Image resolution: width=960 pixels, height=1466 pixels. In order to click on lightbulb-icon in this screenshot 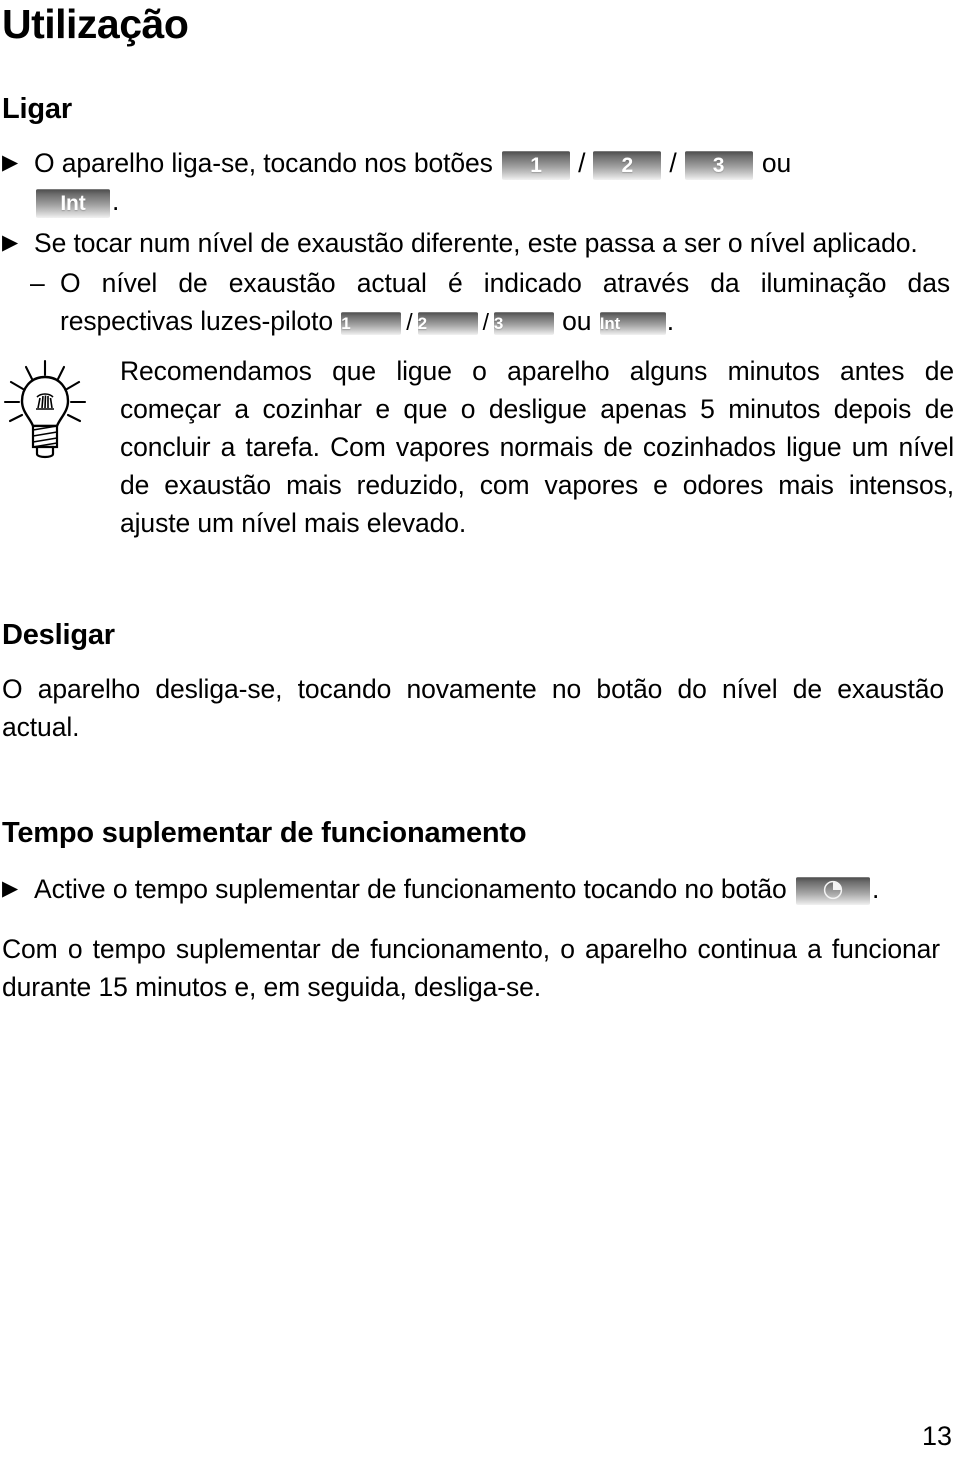, I will do `click(45, 409)`.